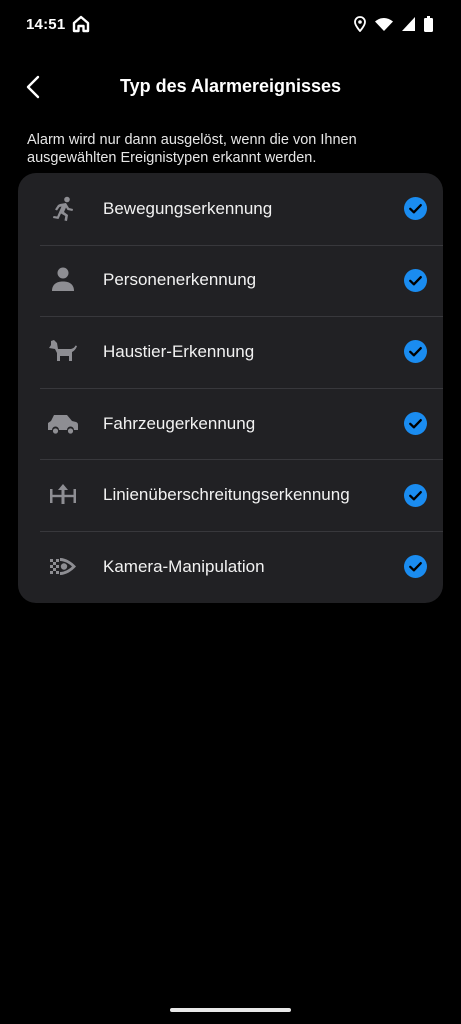 This screenshot has height=1024, width=461. Describe the element at coordinates (46, 24) in the screenshot. I see `status-time: 14:51` at that location.